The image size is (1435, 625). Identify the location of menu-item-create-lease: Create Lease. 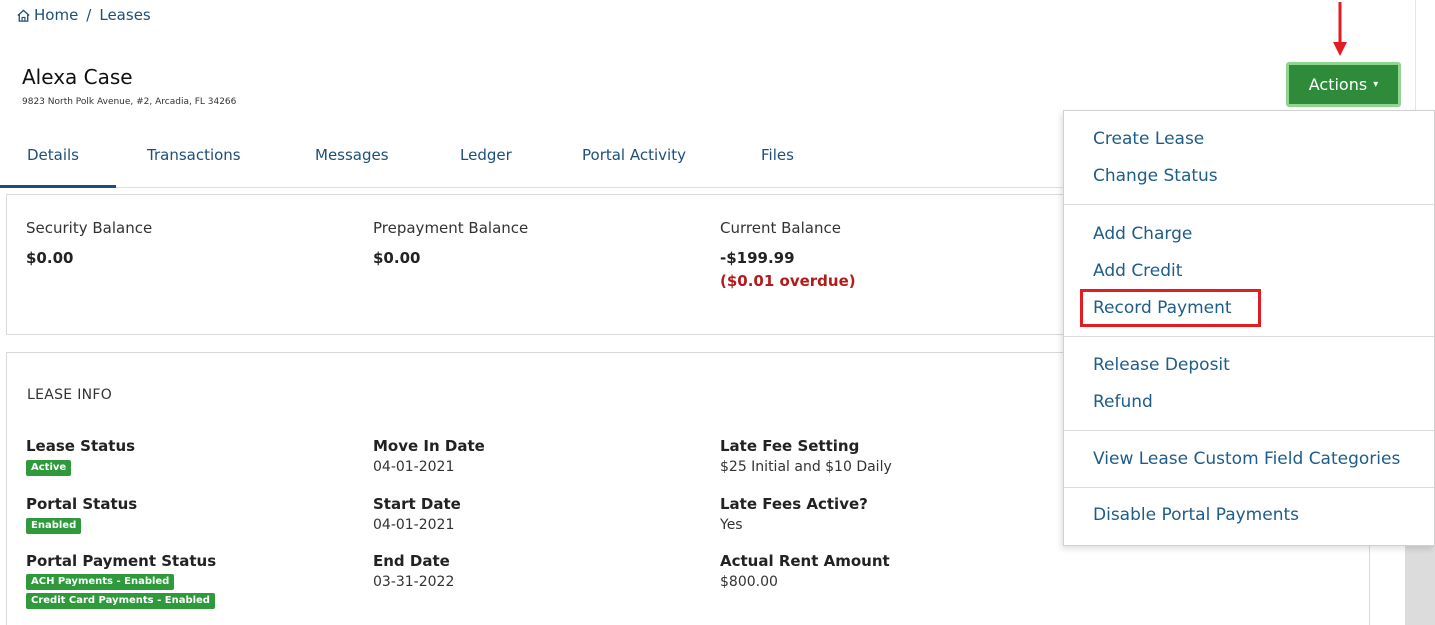
(1148, 139).